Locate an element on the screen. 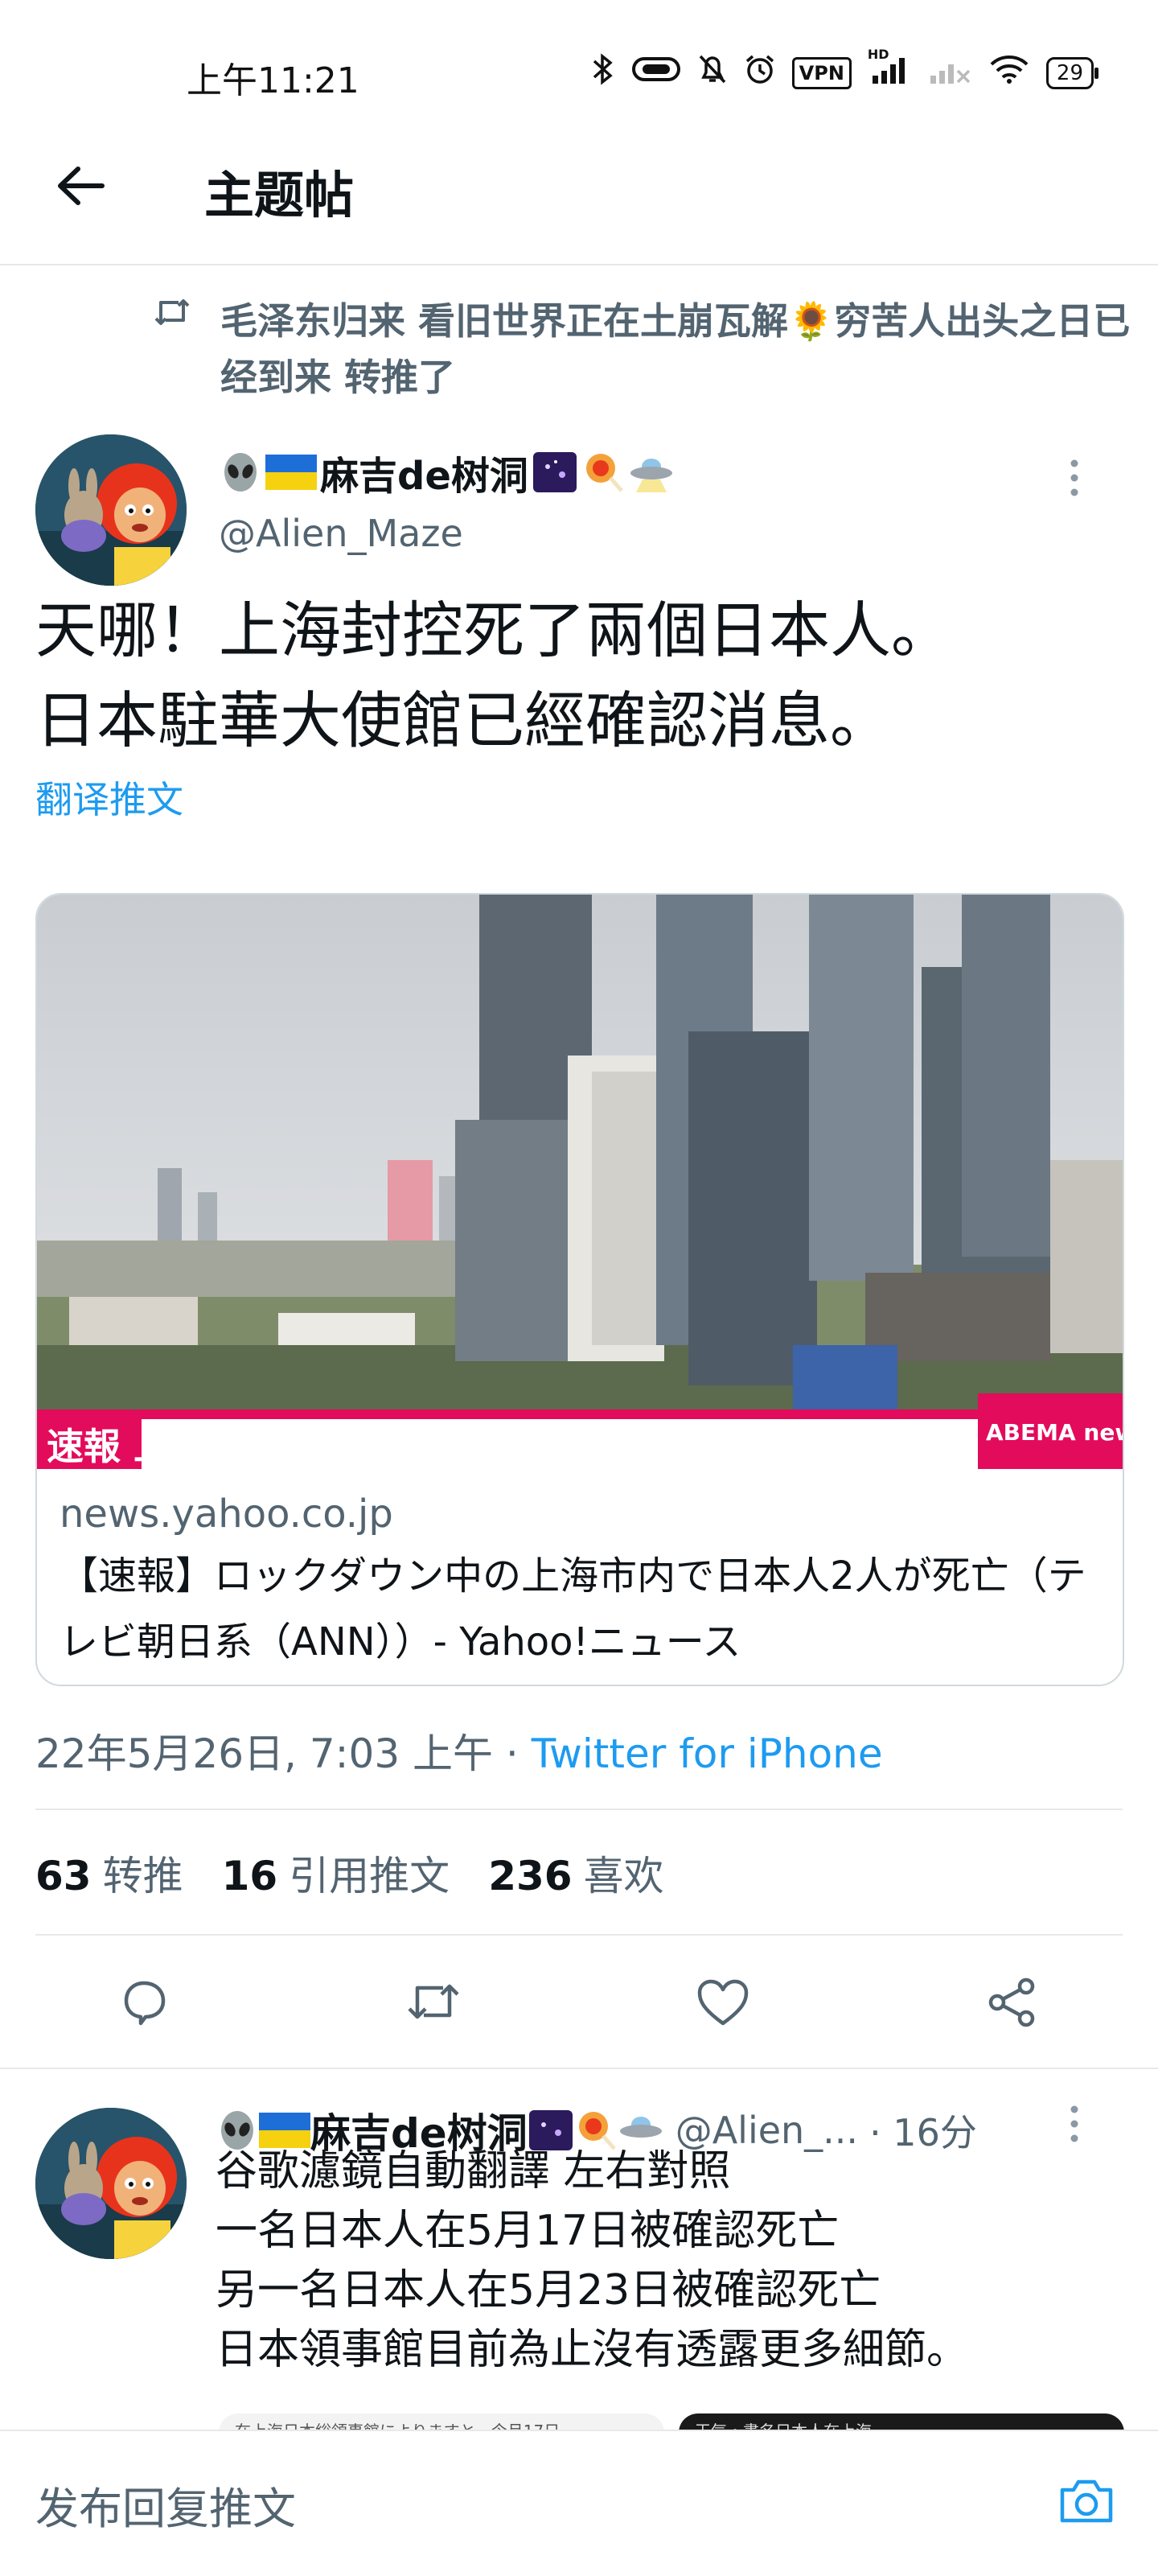 The image size is (1158, 2576). retweets-count: 63 is located at coordinates (63, 1876).